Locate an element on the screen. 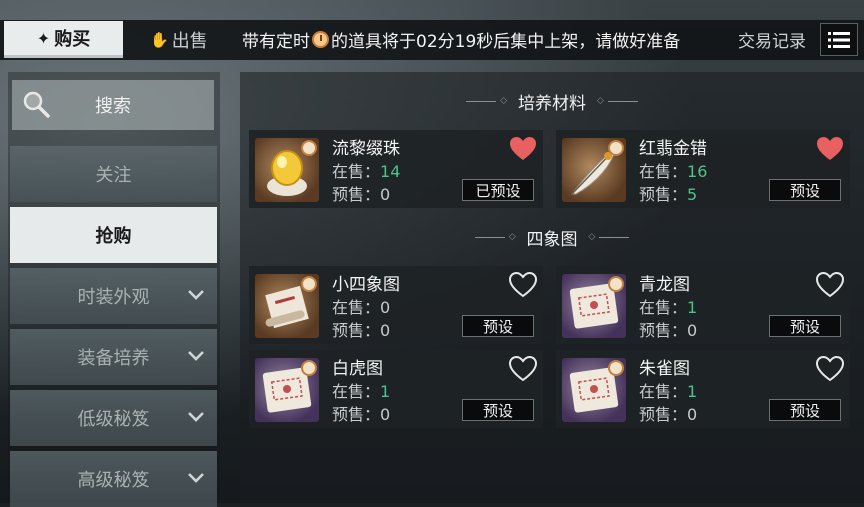 This screenshot has width=864, height=507. sidebar-item: 高级秘笈 is located at coordinates (113, 479).